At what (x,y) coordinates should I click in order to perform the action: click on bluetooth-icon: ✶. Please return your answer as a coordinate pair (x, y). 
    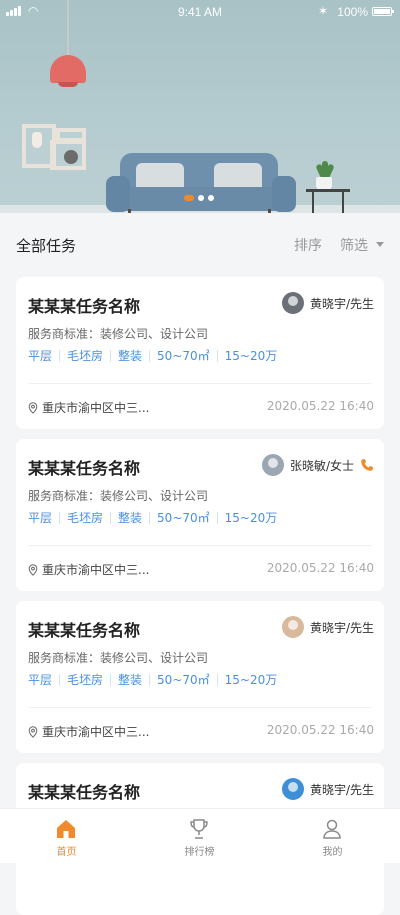
    Looking at the image, I should click on (322, 11).